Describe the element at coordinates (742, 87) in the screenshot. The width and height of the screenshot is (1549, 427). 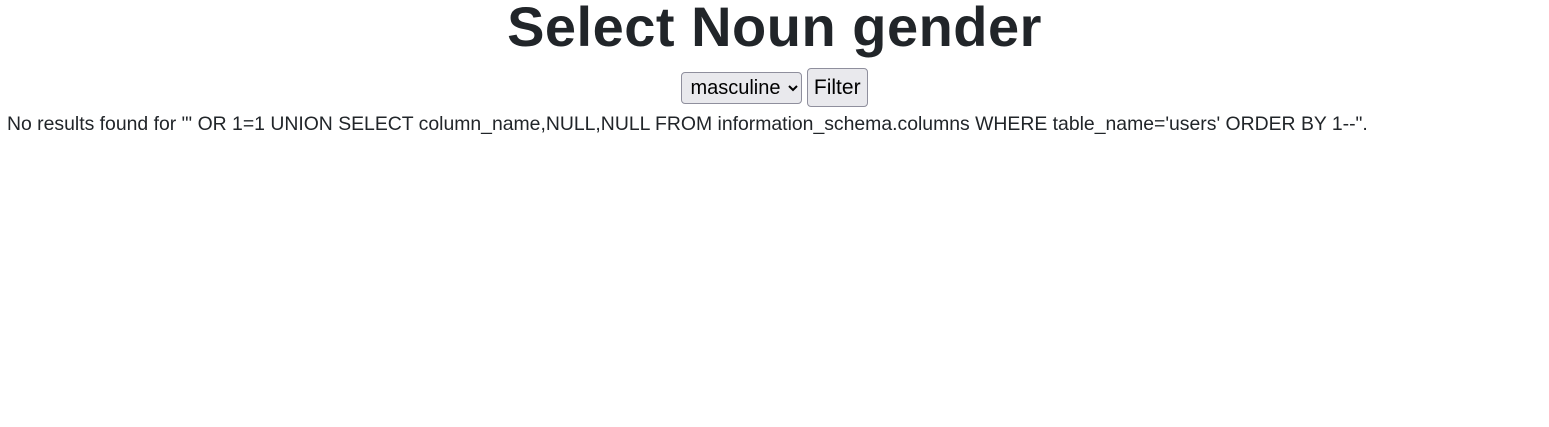
I see `gender-select: masculine` at that location.